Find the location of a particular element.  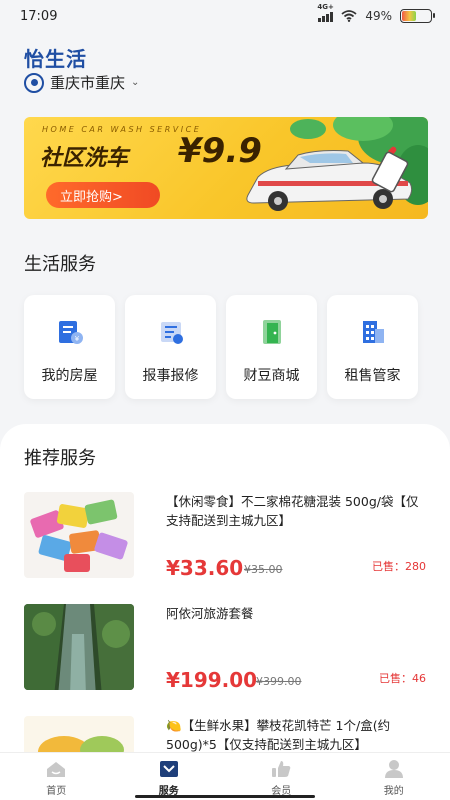

app-logo: 怡生活 is located at coordinates (55, 57).